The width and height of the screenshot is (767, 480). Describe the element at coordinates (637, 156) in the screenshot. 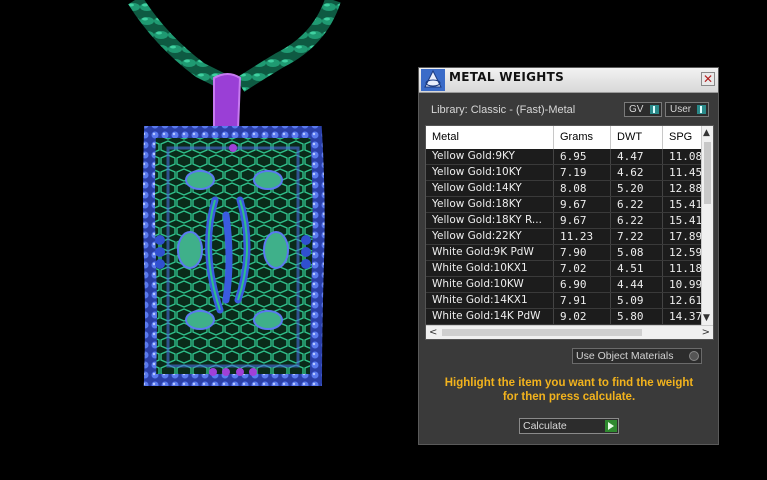

I see `dwt-cell: 4.47` at that location.